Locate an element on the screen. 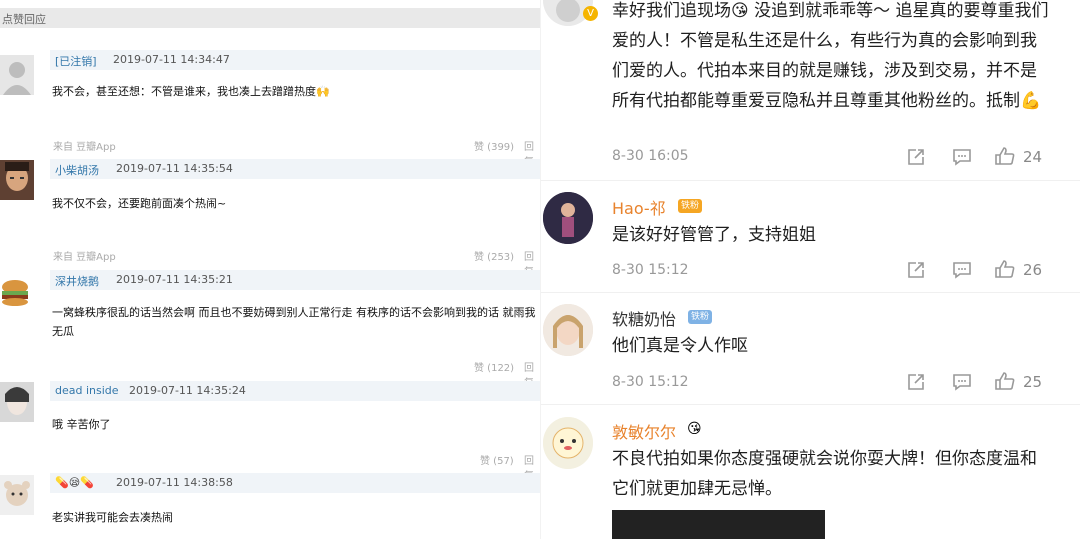 This screenshot has height=539, width=1080. timestamp: 2019-07-11 14:35:21 is located at coordinates (174, 279).